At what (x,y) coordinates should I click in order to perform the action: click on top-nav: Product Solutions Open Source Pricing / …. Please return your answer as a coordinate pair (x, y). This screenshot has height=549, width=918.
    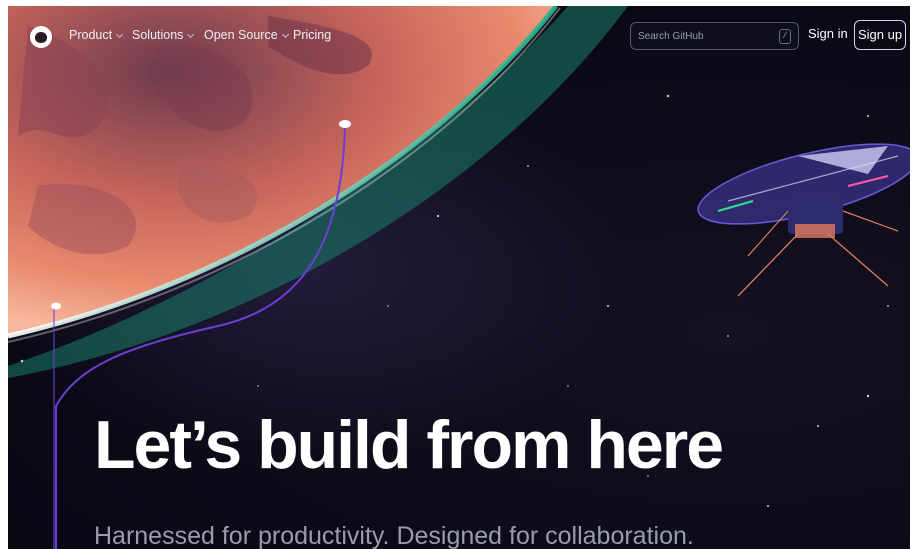
    Looking at the image, I should click on (459, 36).